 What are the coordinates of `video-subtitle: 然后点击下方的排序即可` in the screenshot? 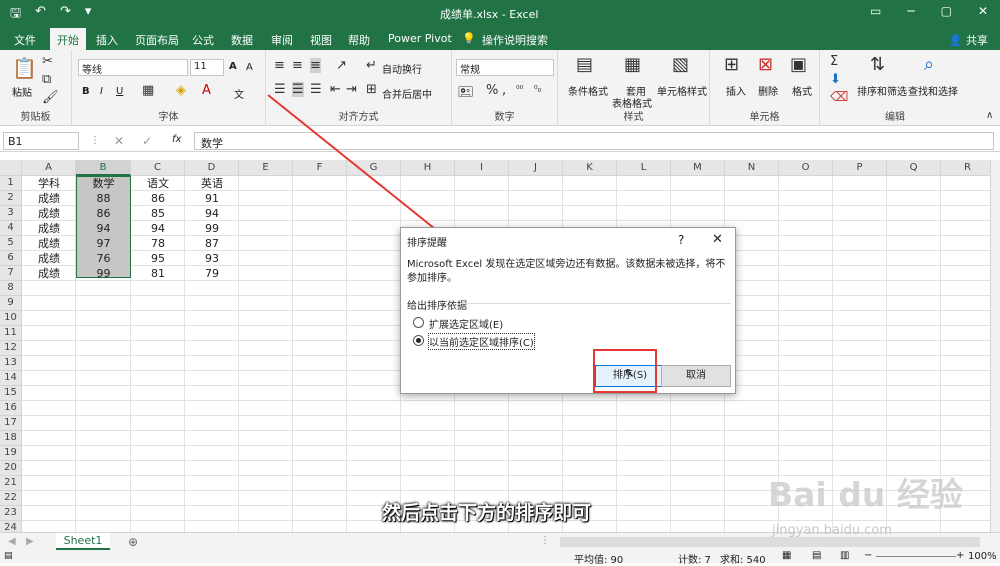 It's located at (487, 513).